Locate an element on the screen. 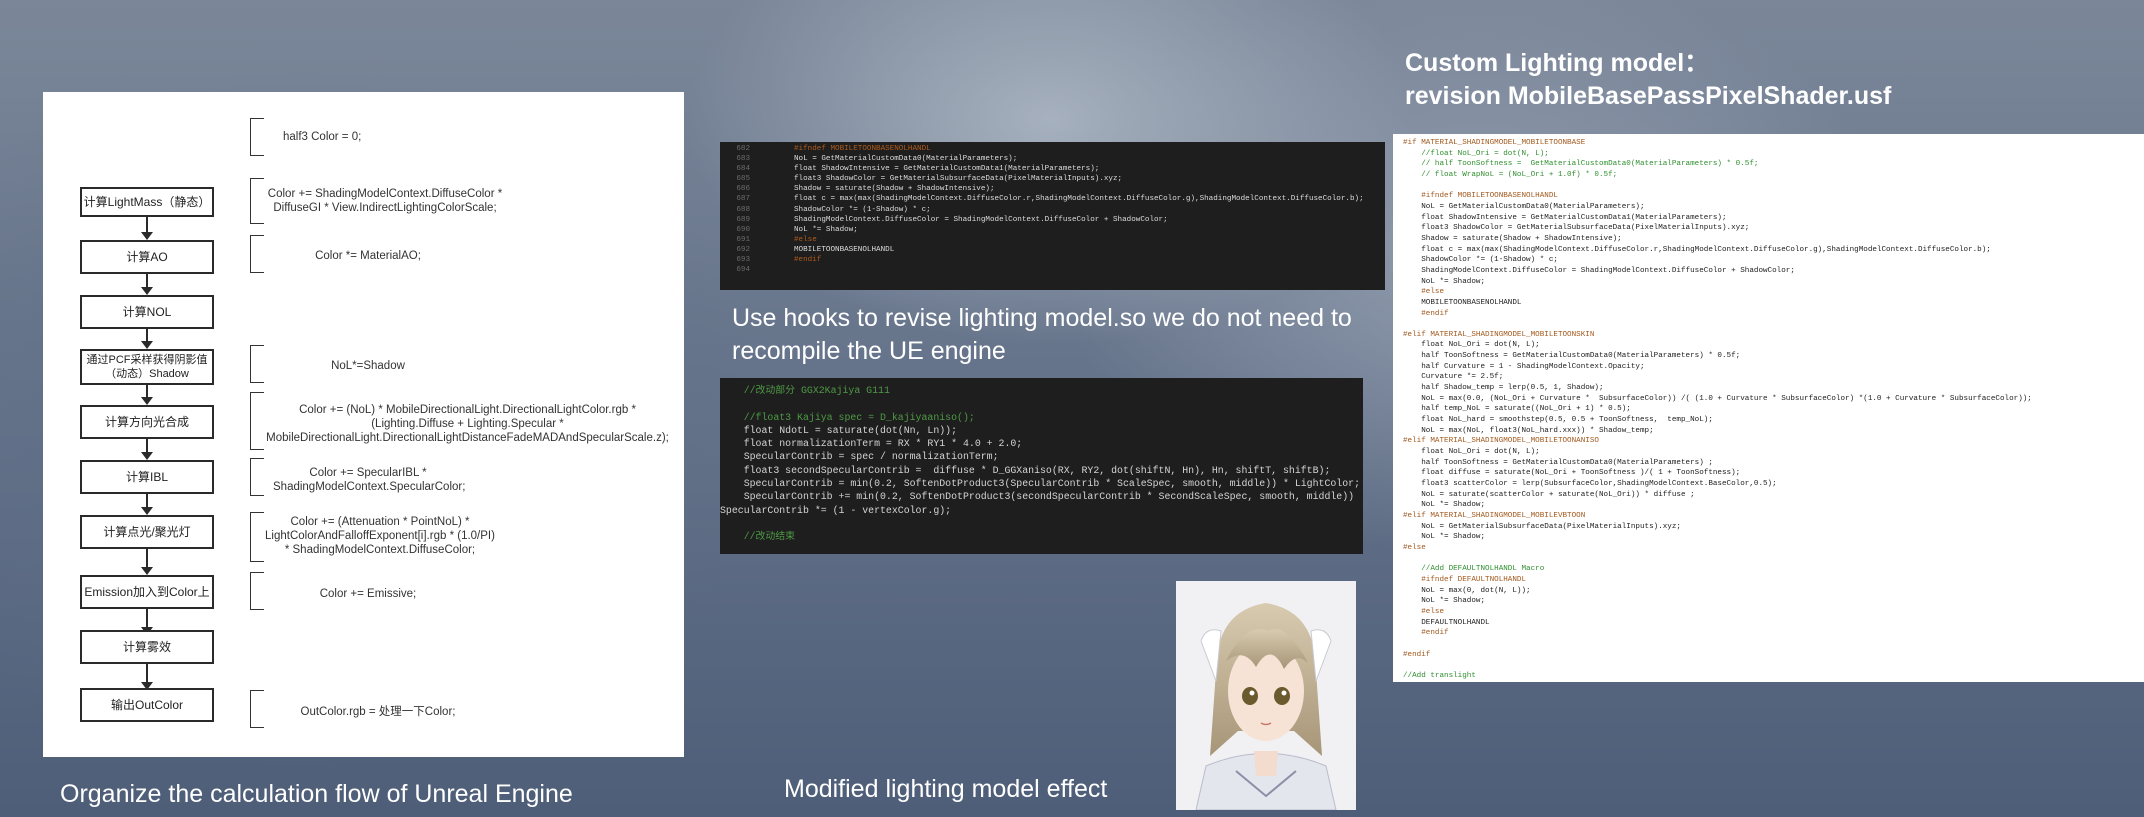  line-number: 694 is located at coordinates (743, 270).